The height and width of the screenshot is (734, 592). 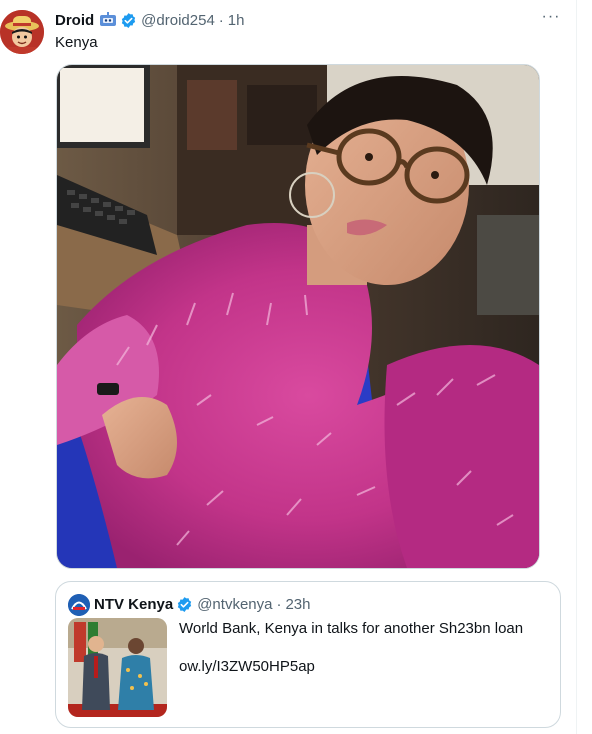 What do you see at coordinates (551, 19) in the screenshot?
I see `more-options-icon: ···` at bounding box center [551, 19].